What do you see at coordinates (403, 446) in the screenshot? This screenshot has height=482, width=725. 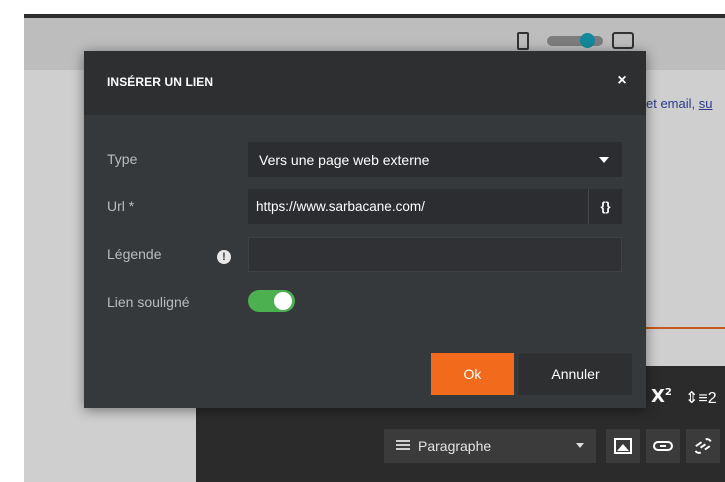 I see `paragraph-icon` at bounding box center [403, 446].